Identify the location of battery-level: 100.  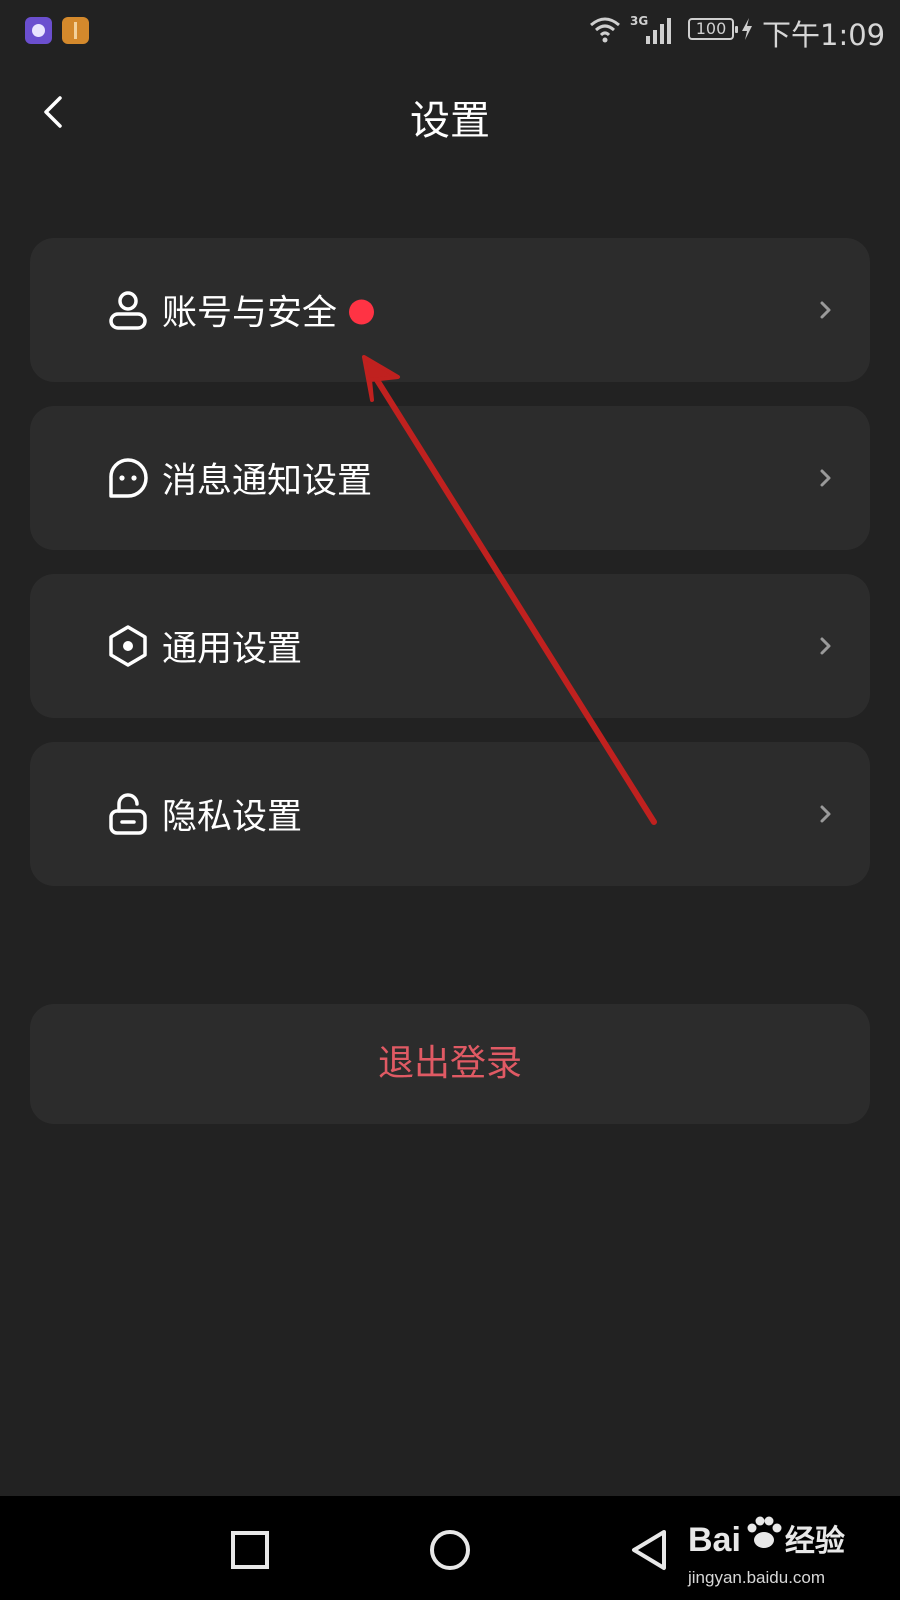
(711, 28).